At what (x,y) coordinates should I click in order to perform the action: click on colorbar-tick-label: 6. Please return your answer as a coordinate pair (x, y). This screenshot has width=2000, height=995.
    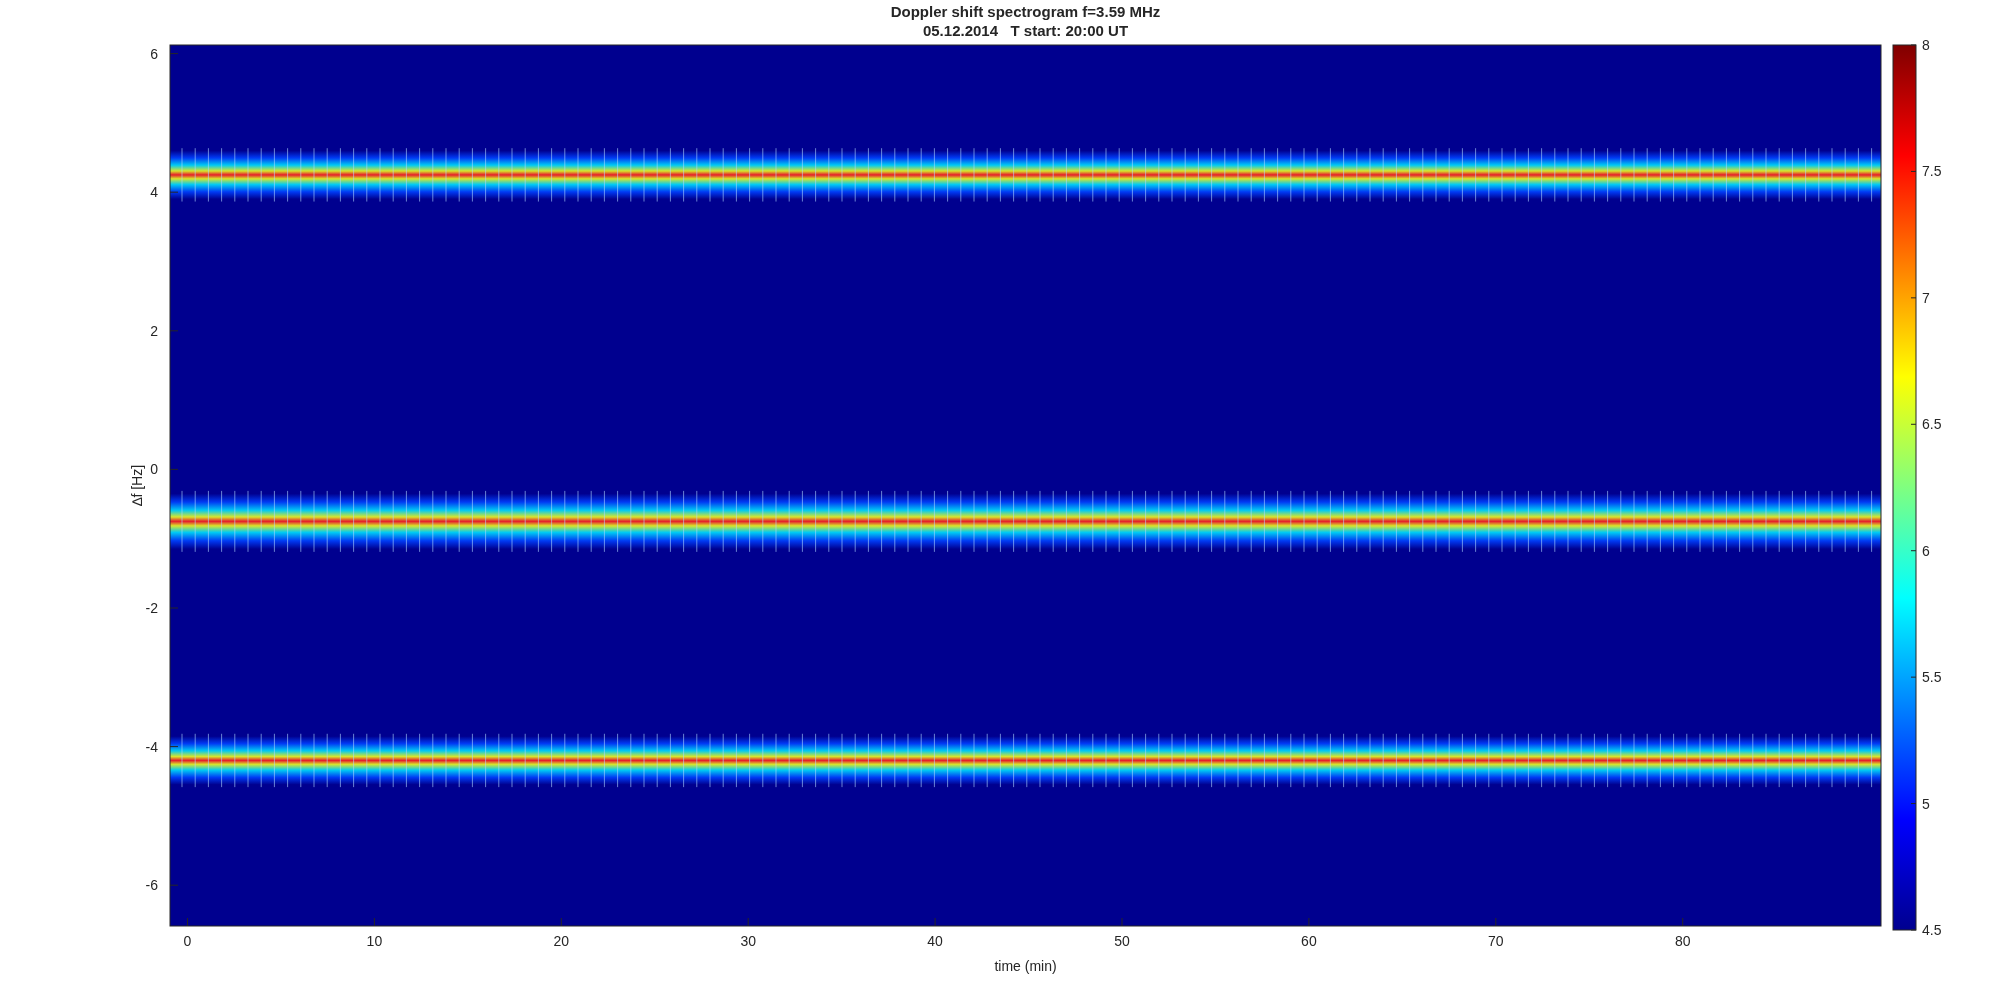
    Looking at the image, I should click on (1926, 550).